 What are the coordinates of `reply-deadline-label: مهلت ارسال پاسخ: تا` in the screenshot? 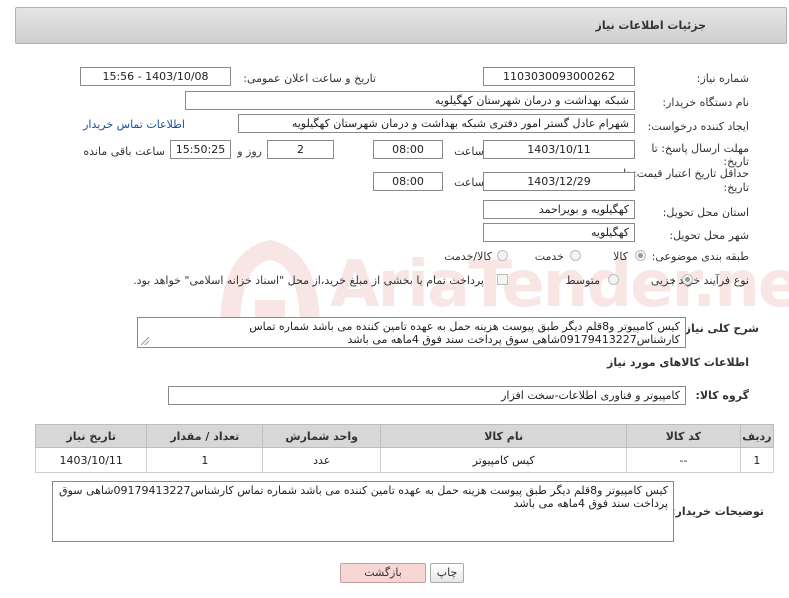 It's located at (700, 148).